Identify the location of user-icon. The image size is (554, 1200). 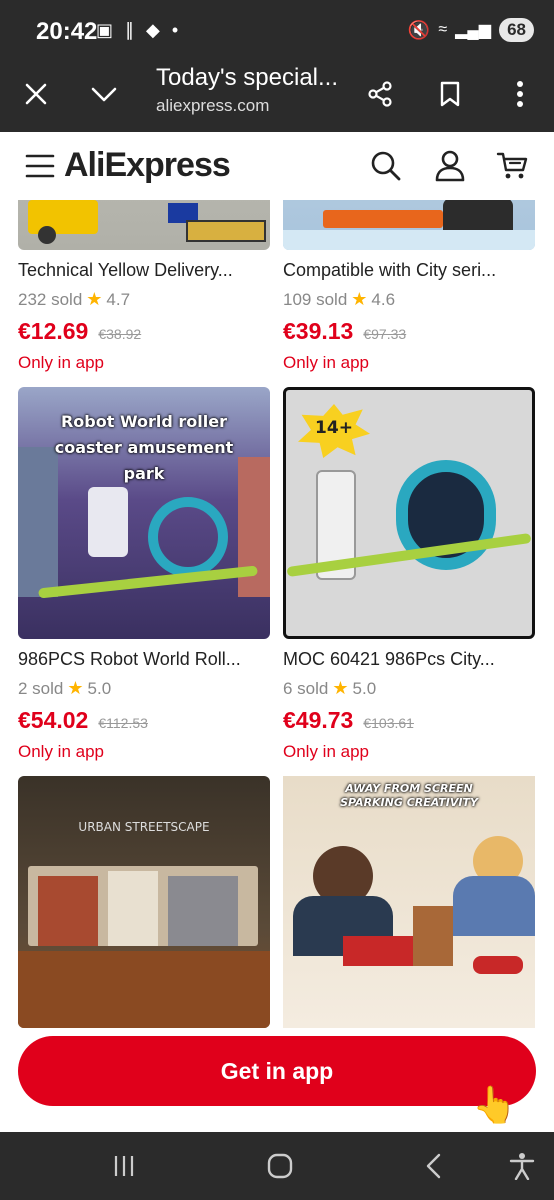
(450, 166).